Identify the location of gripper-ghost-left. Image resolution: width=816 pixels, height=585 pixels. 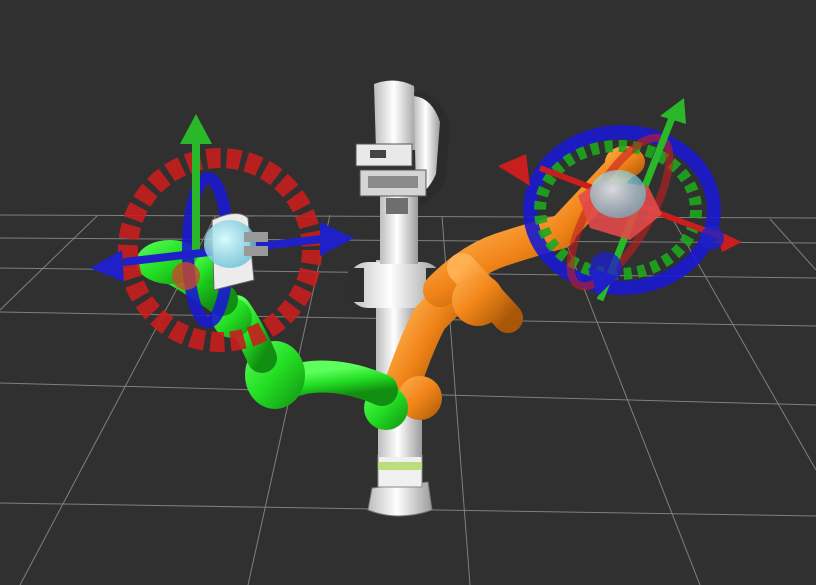
(236, 252).